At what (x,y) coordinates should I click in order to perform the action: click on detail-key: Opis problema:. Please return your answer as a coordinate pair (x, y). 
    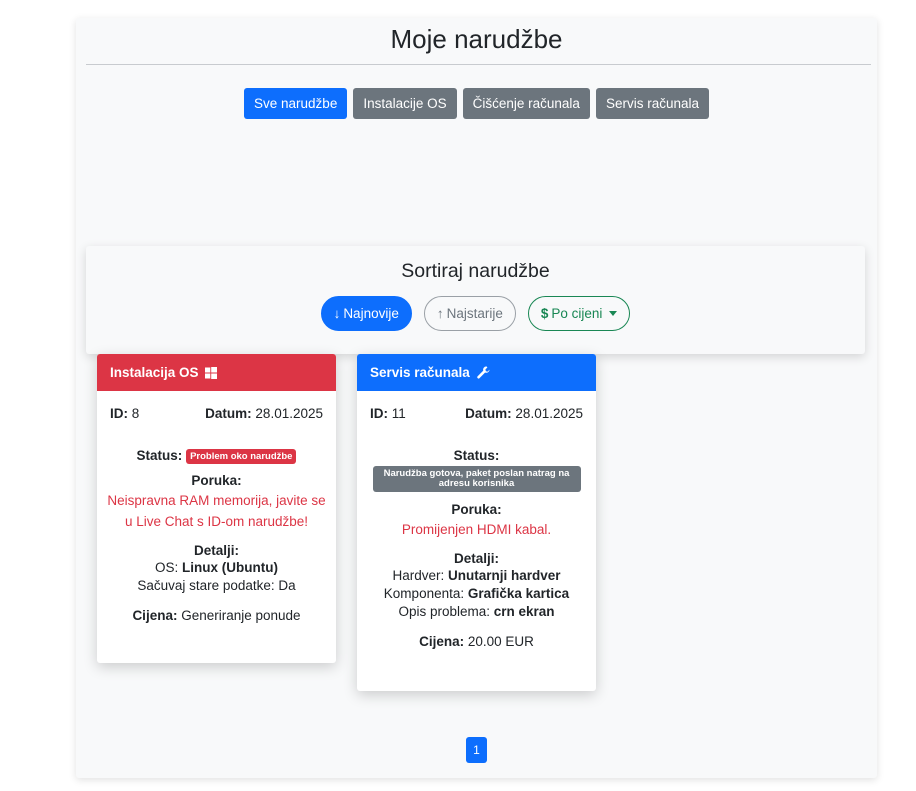
    Looking at the image, I should click on (446, 611).